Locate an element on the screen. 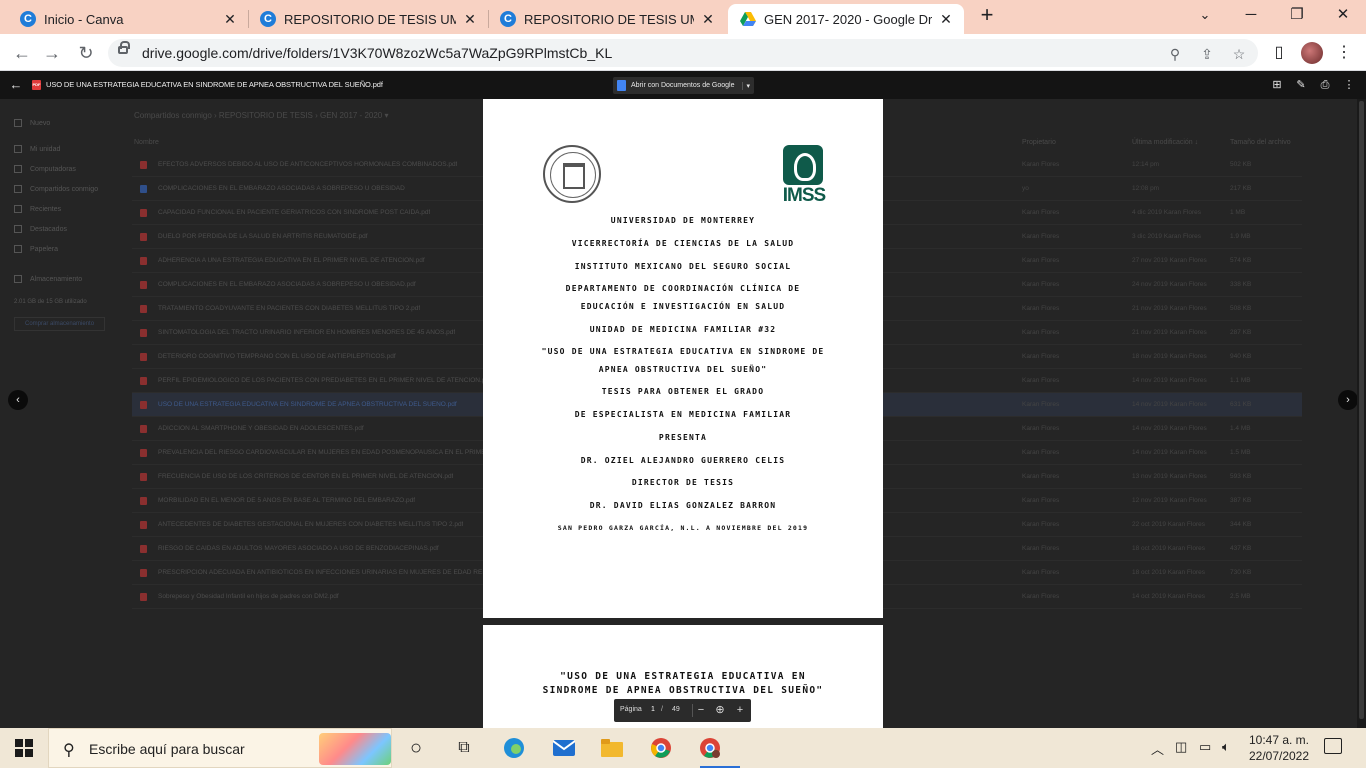  mail-icon is located at coordinates (564, 748).